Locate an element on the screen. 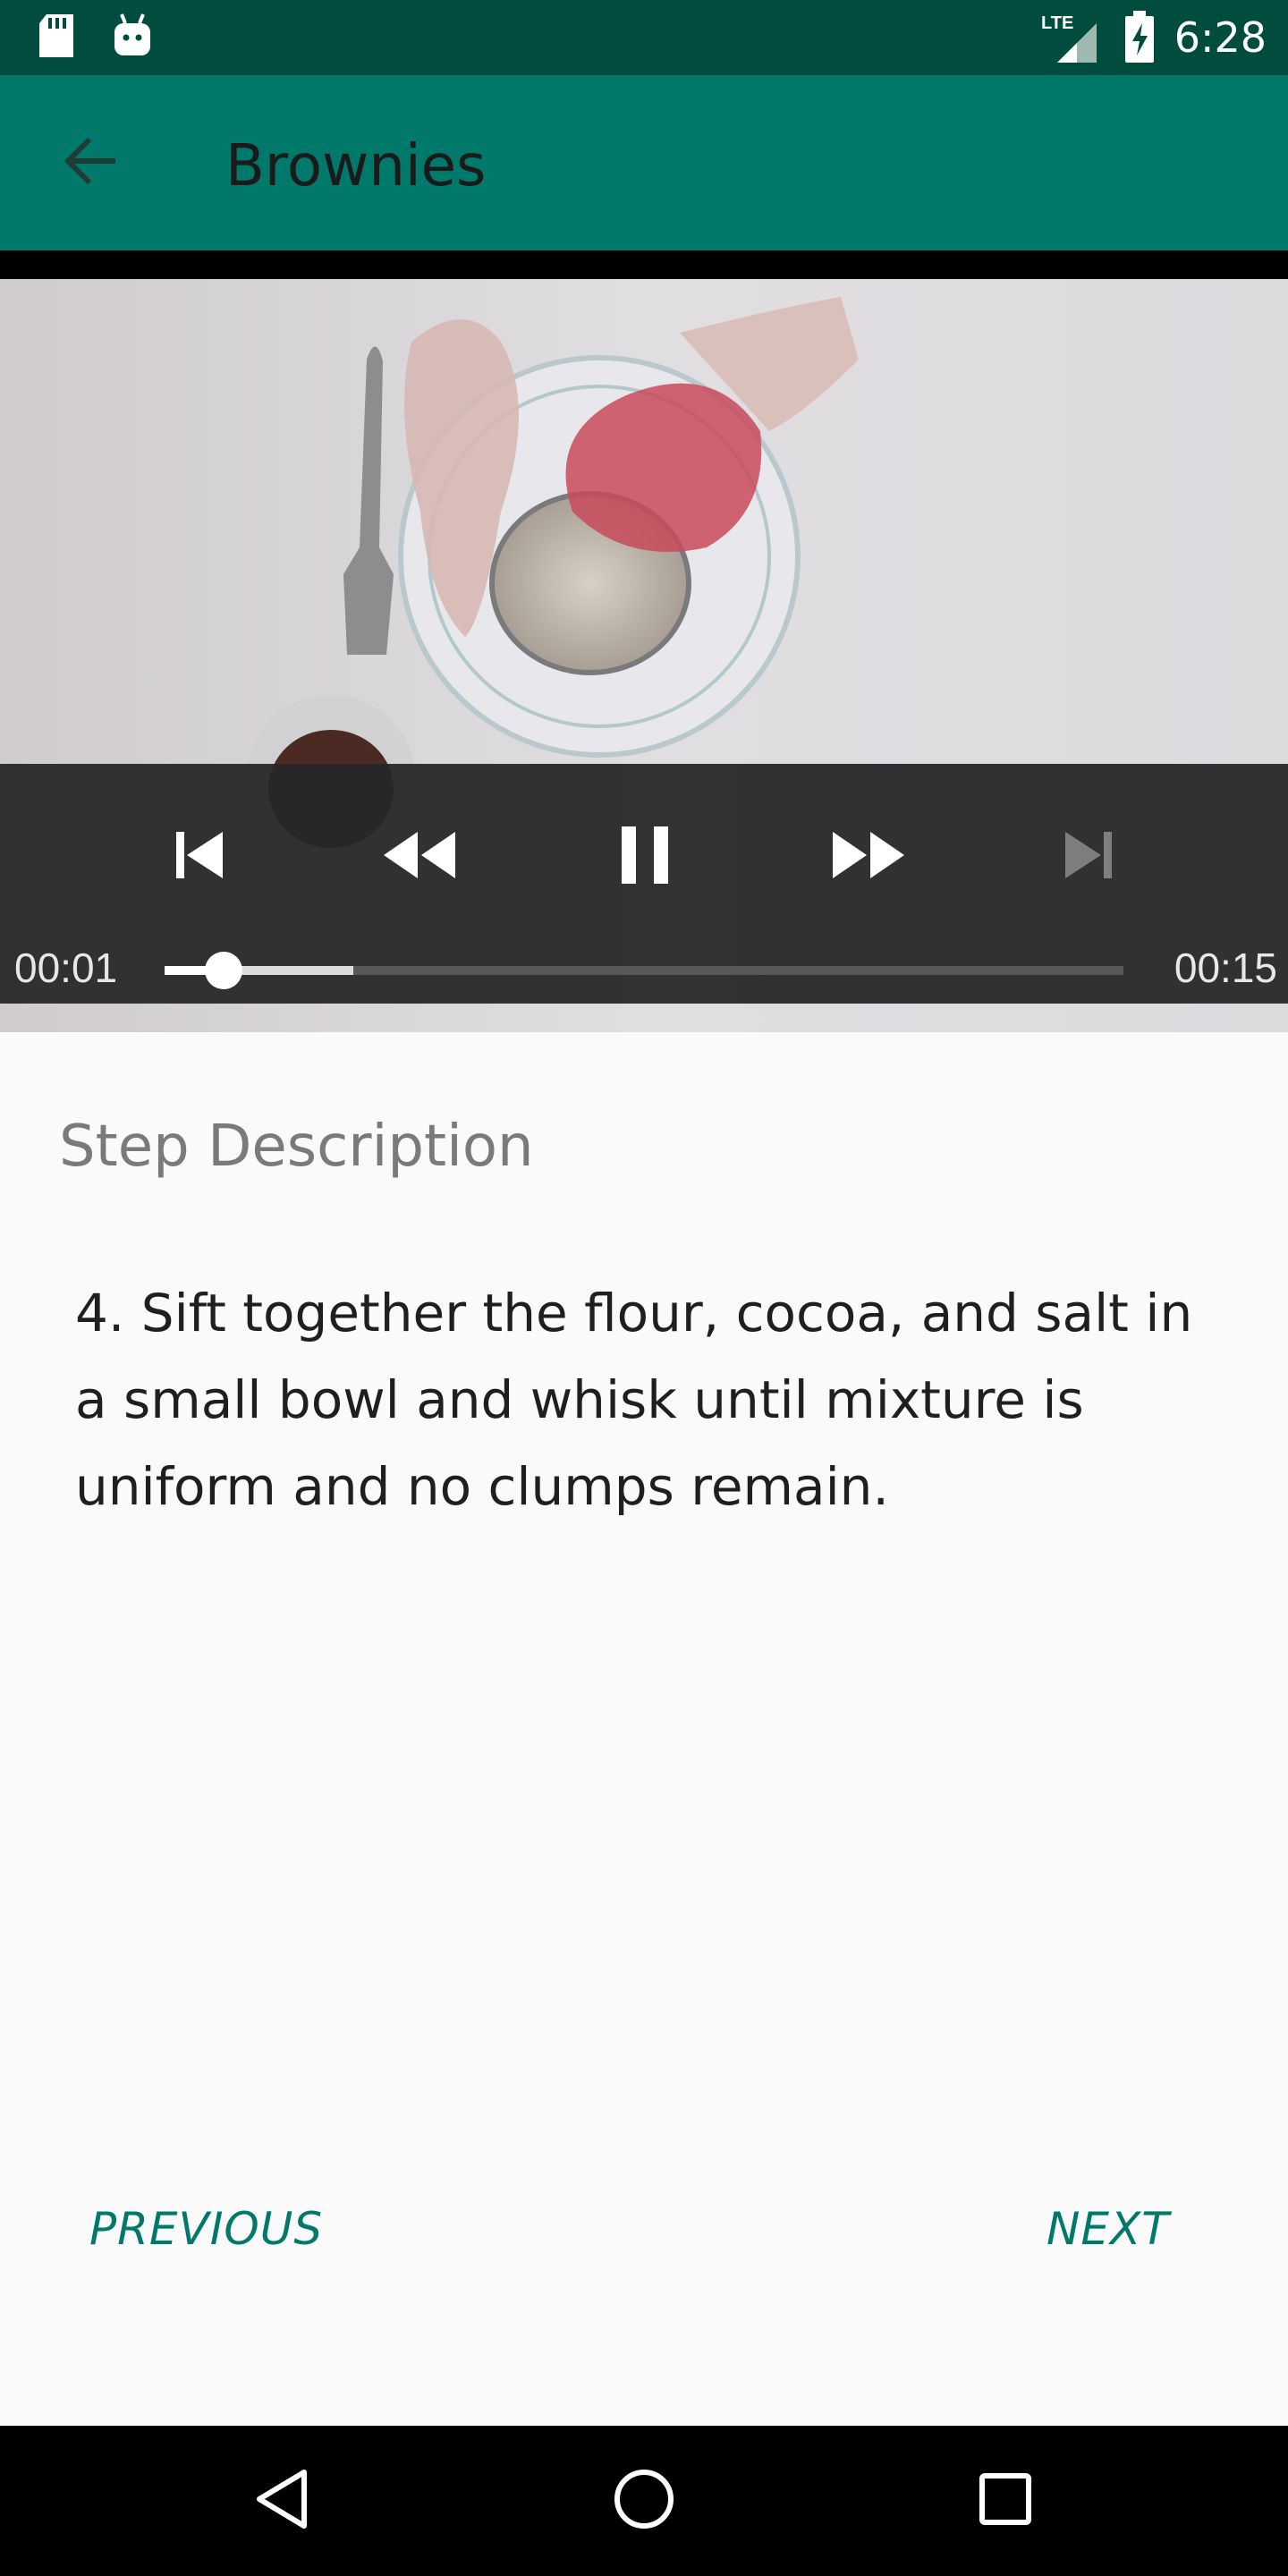  arrow-back-icon is located at coordinates (89, 163).